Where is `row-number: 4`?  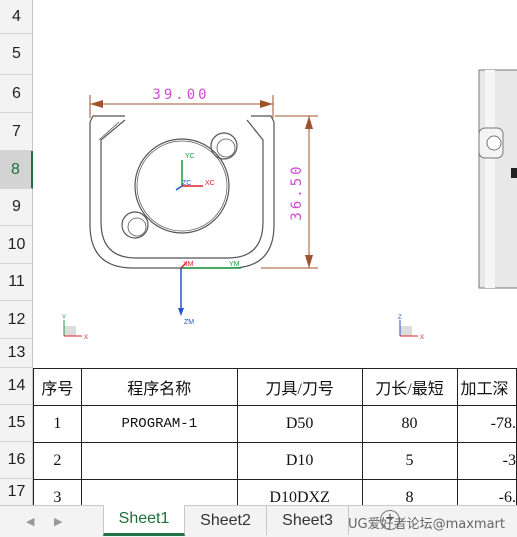
row-number: 4 is located at coordinates (16, 16).